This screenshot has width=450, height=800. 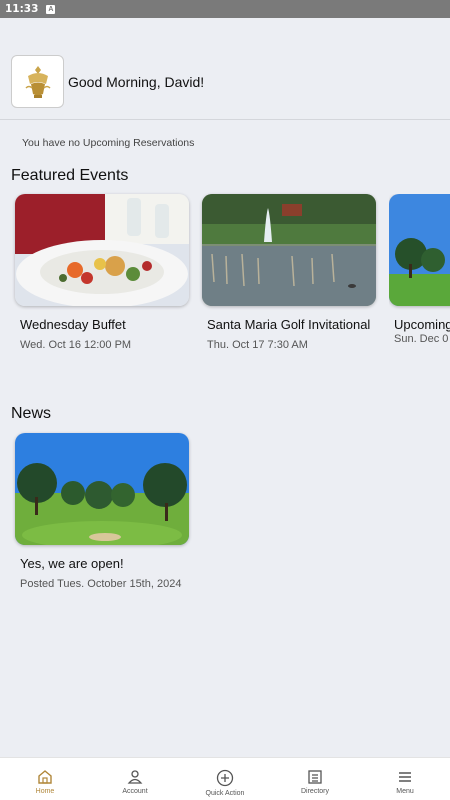 I want to click on nav-menu: Menu, so click(x=405, y=779).